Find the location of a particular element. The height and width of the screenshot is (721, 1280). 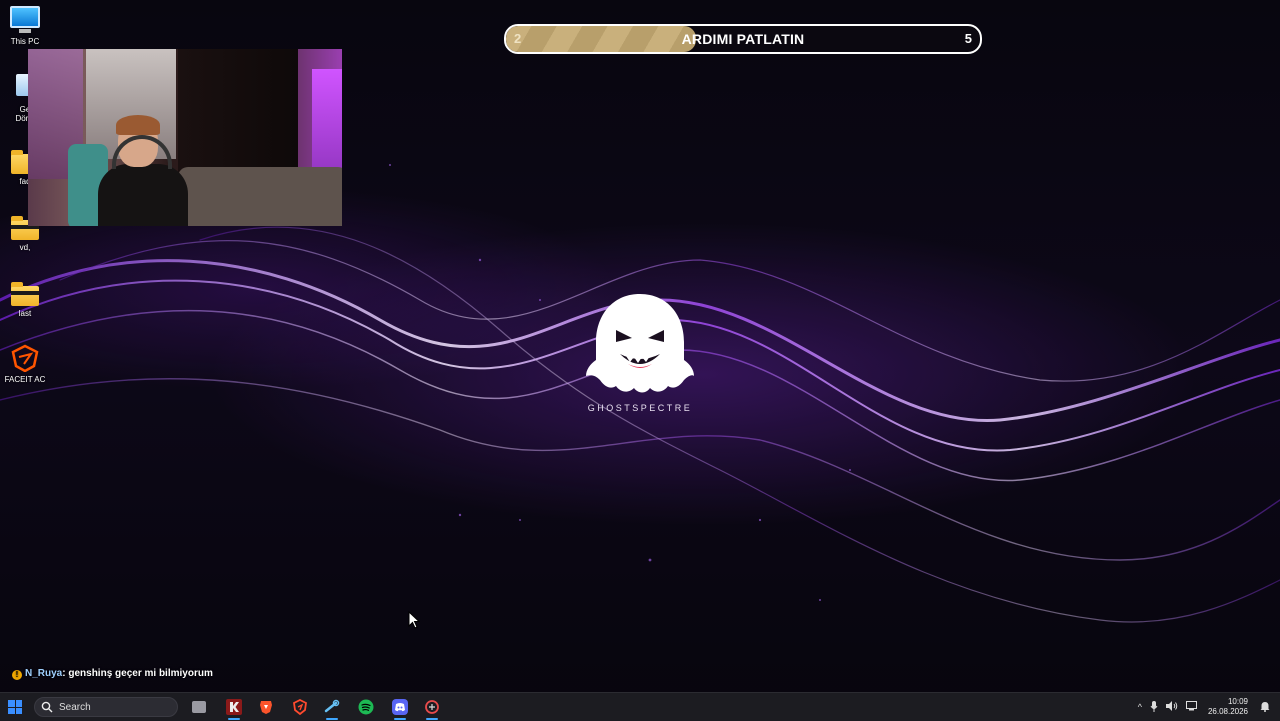

taskbar-app-screenshot-tool is located at coordinates (432, 707).